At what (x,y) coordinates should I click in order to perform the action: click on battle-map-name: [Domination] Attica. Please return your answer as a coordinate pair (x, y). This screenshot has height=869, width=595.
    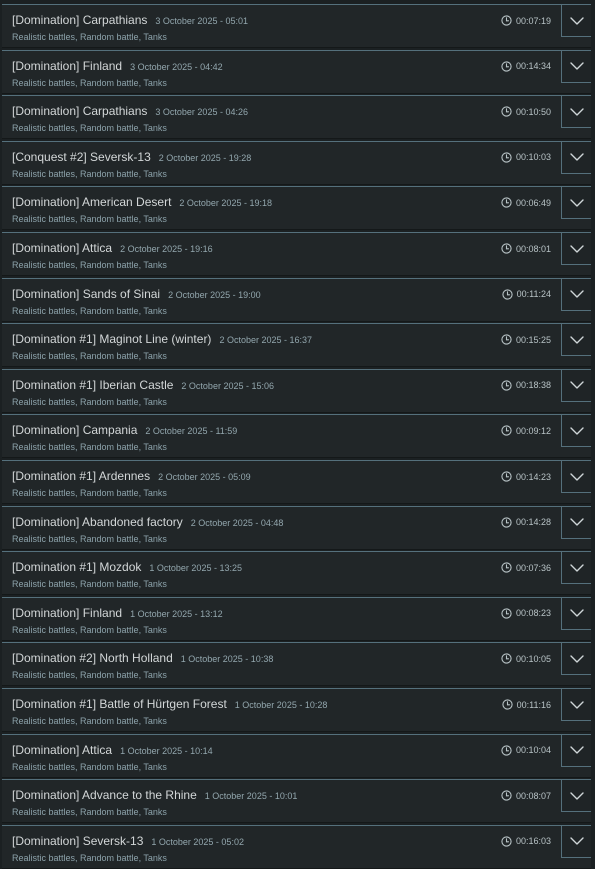
    Looking at the image, I should click on (62, 749).